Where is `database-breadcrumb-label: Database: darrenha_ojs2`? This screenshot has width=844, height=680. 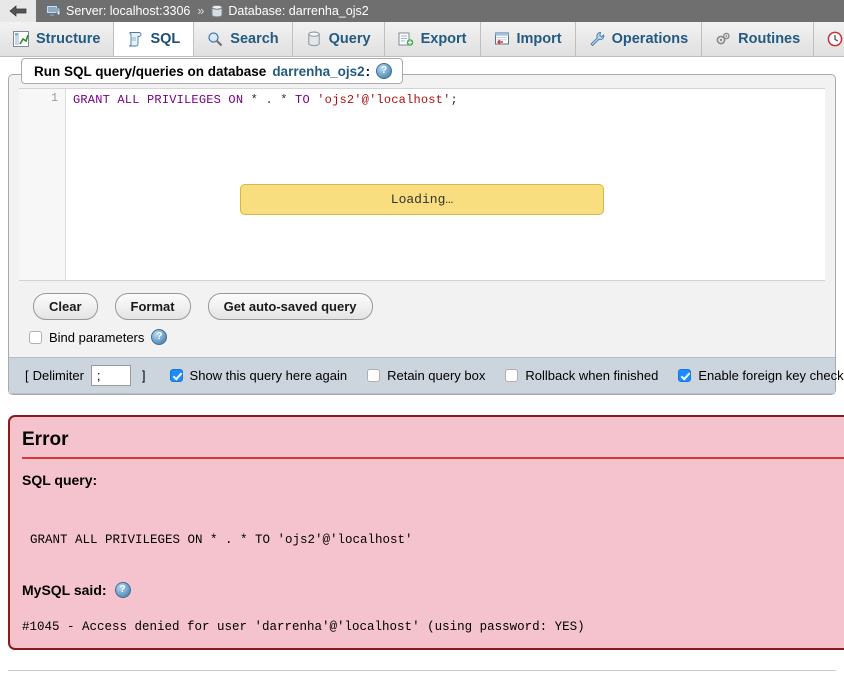
database-breadcrumb-label: Database: darrenha_ojs2 is located at coordinates (298, 11).